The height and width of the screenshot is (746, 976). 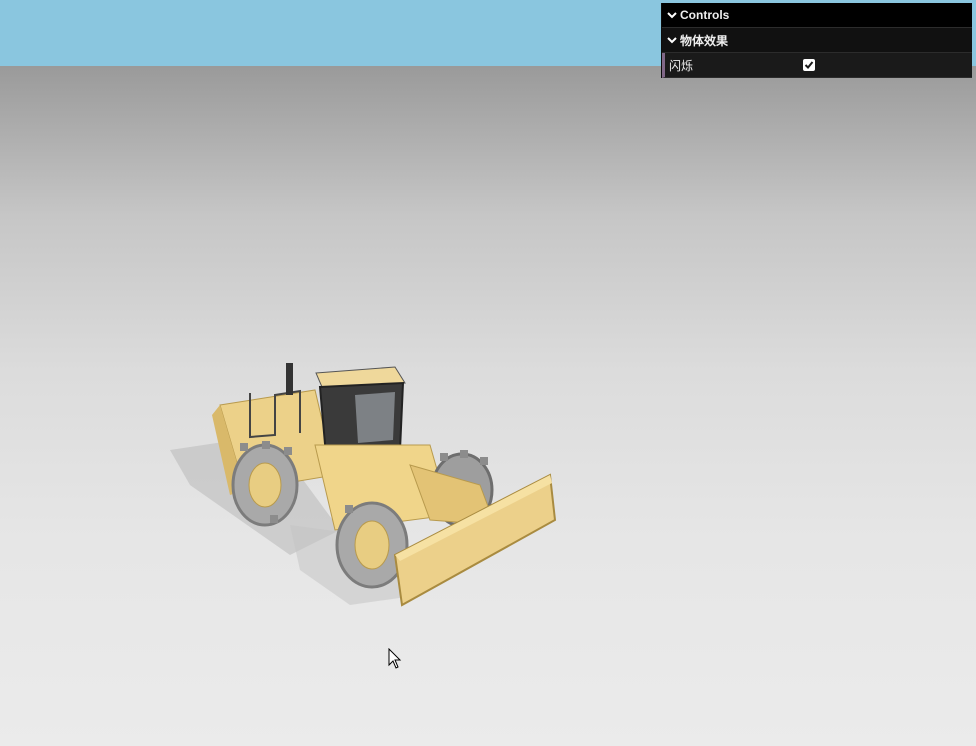 What do you see at coordinates (705, 15) in the screenshot?
I see `controls-title: Controls` at bounding box center [705, 15].